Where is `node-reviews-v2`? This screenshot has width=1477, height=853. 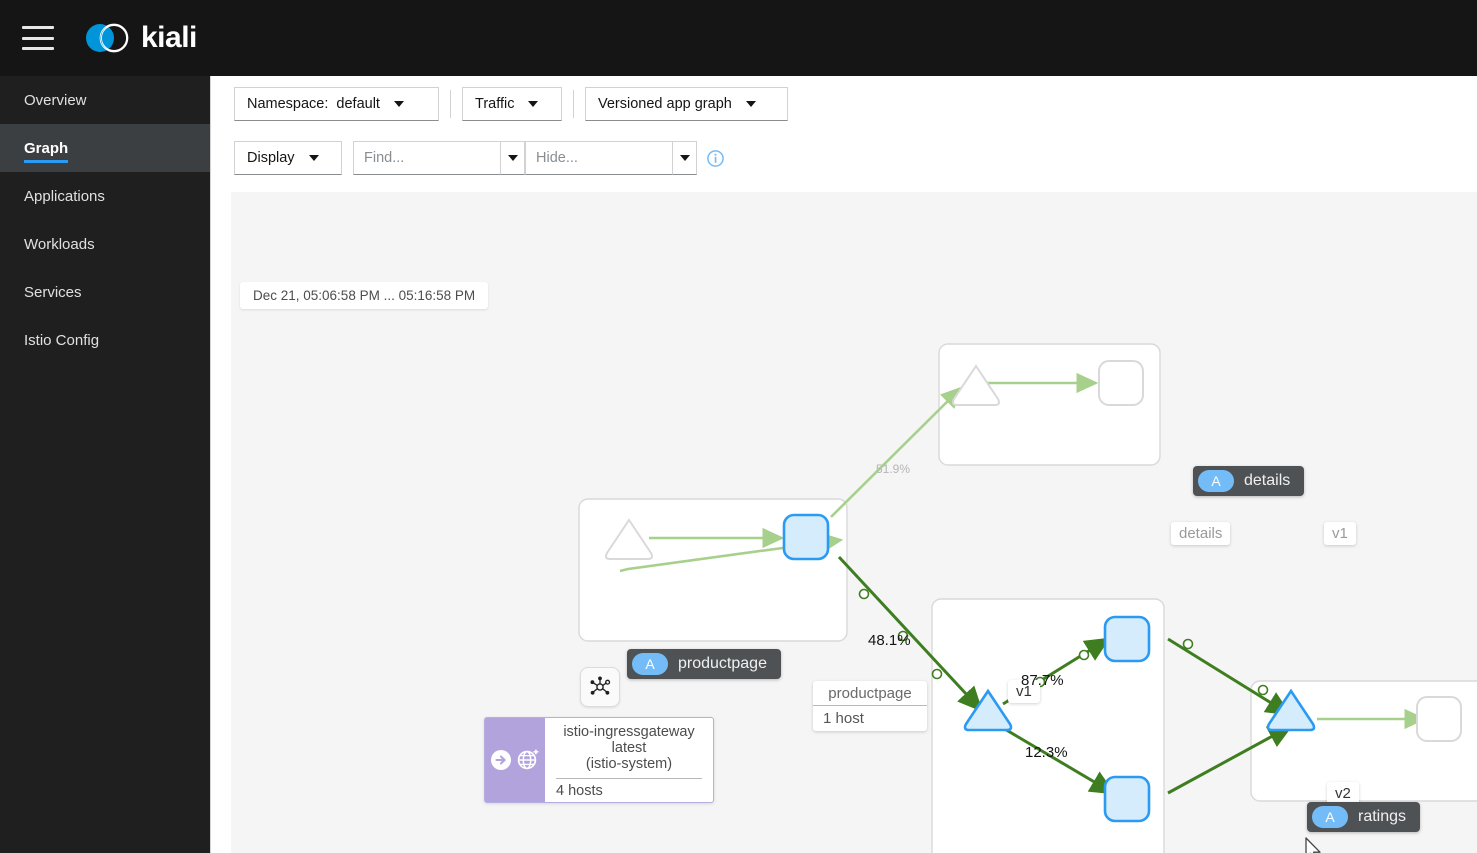
node-reviews-v2 is located at coordinates (1127, 639).